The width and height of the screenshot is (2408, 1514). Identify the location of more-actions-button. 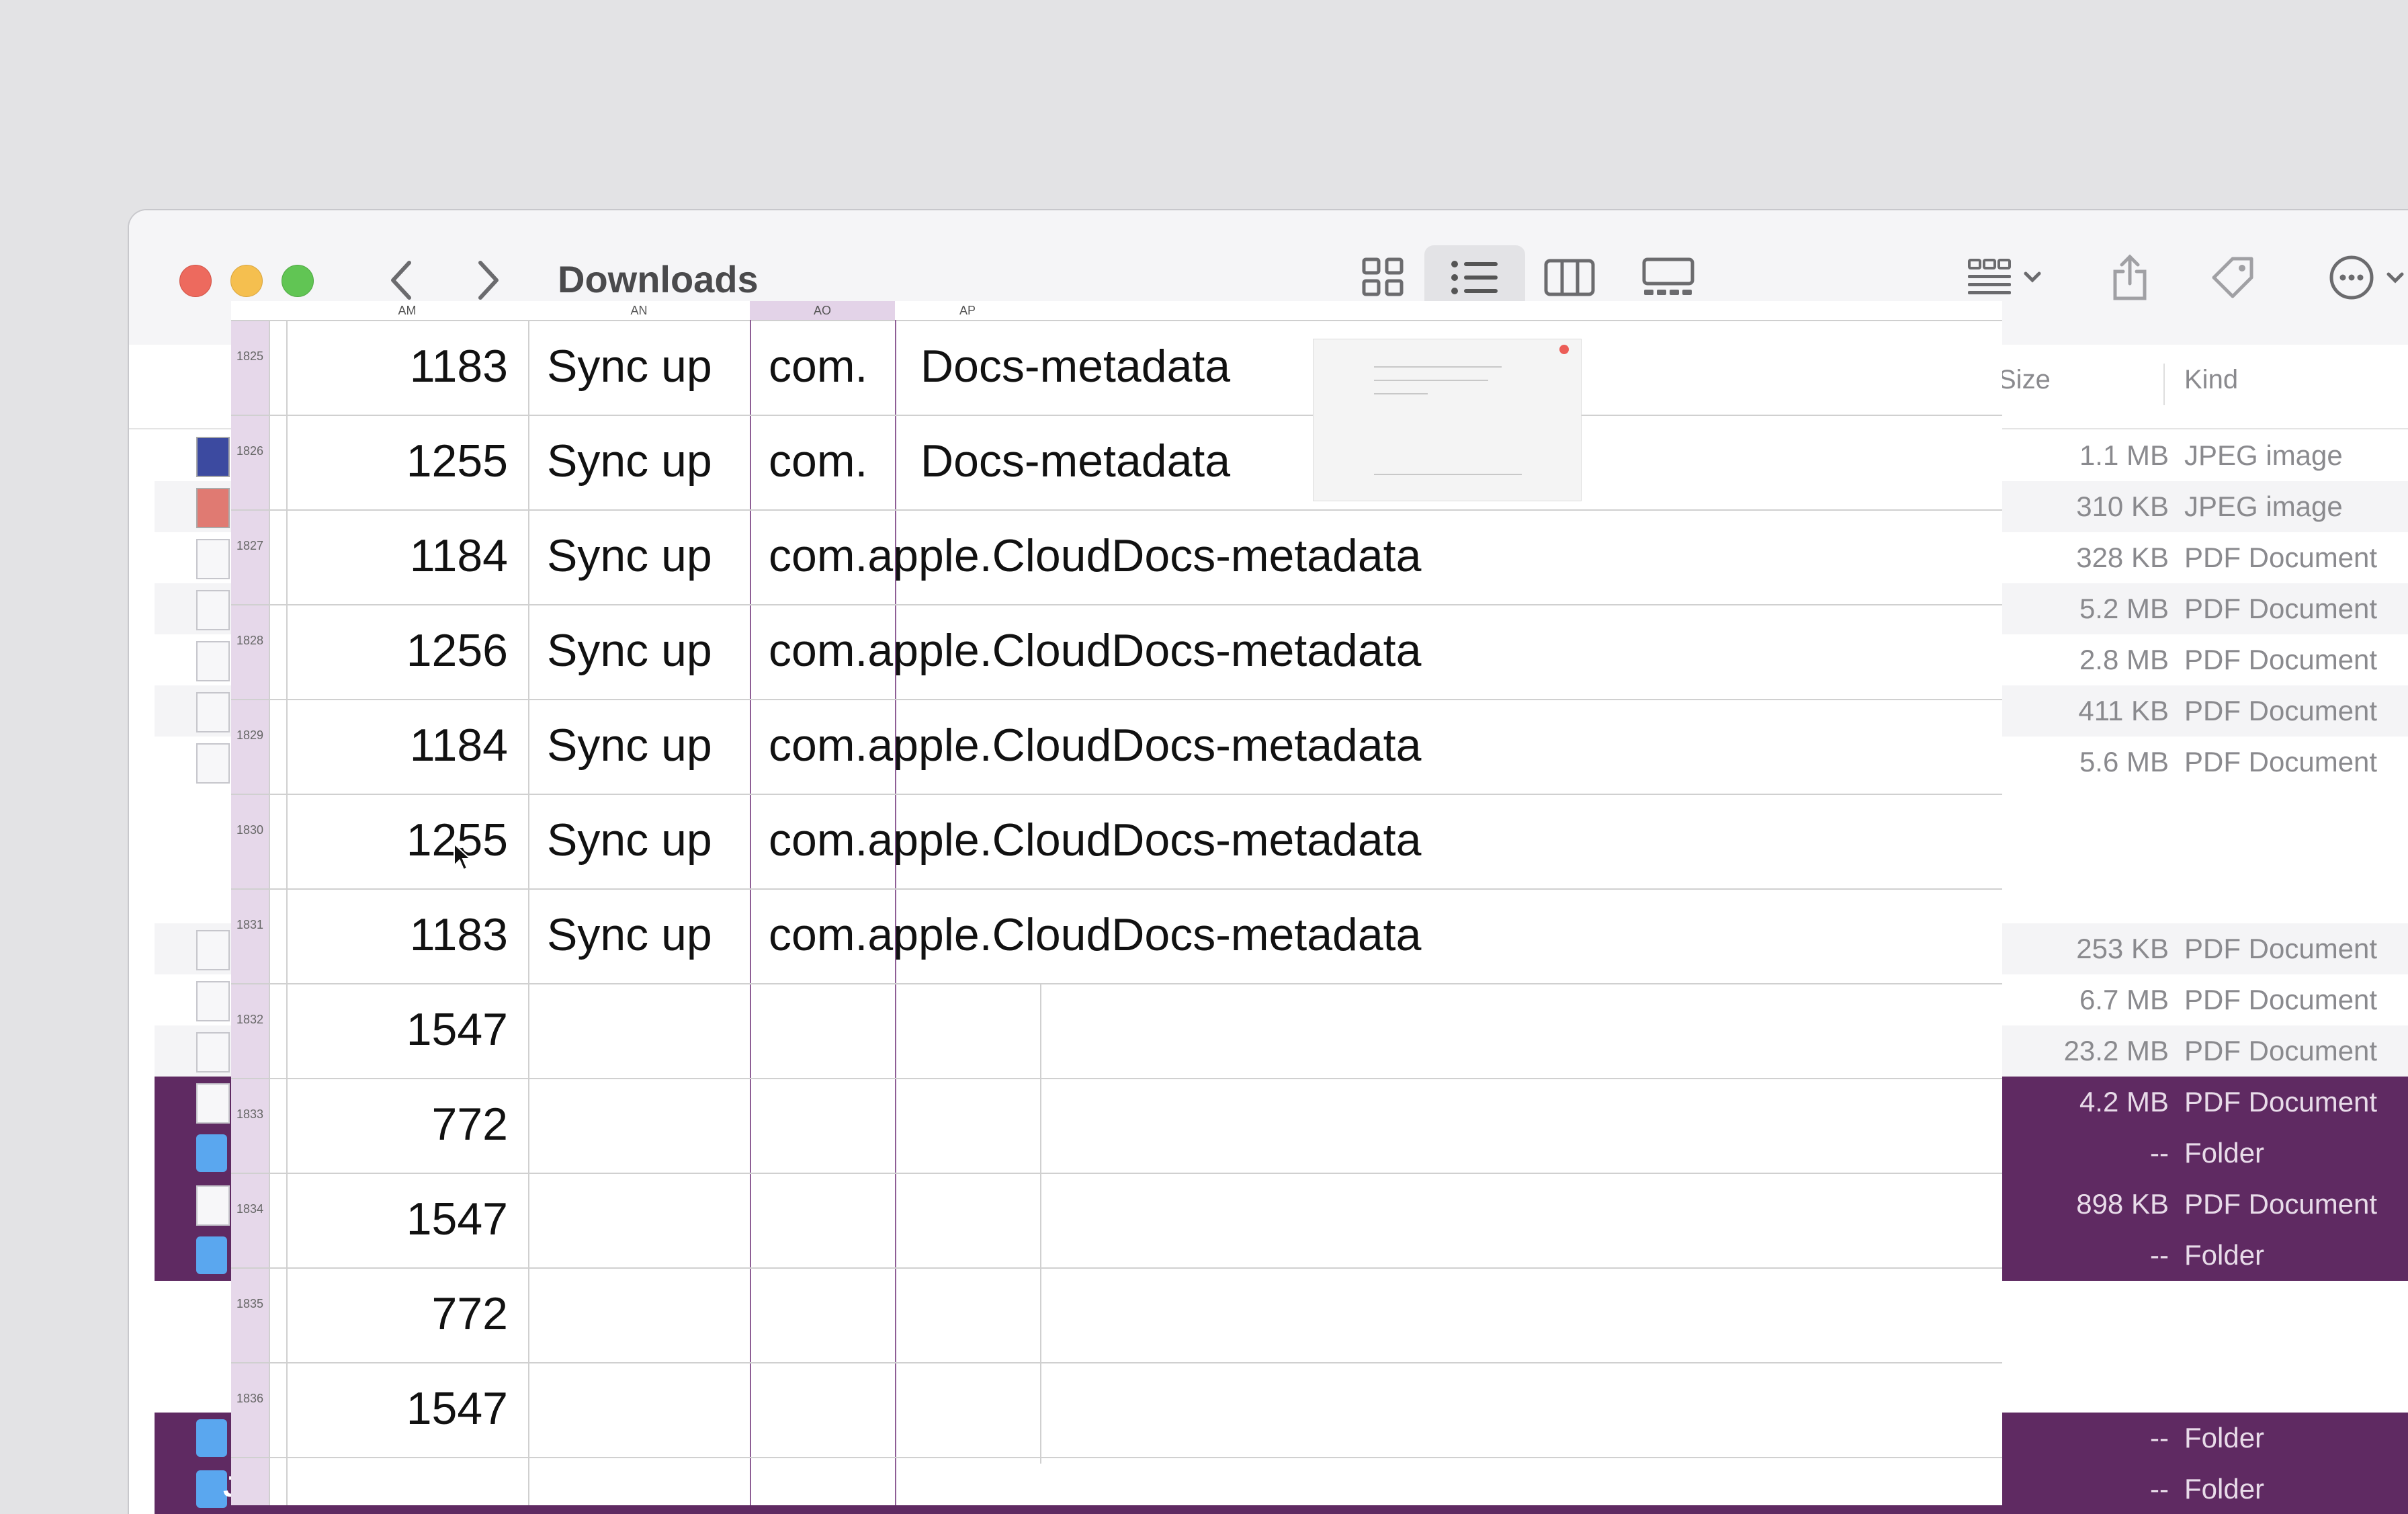
(2366, 277).